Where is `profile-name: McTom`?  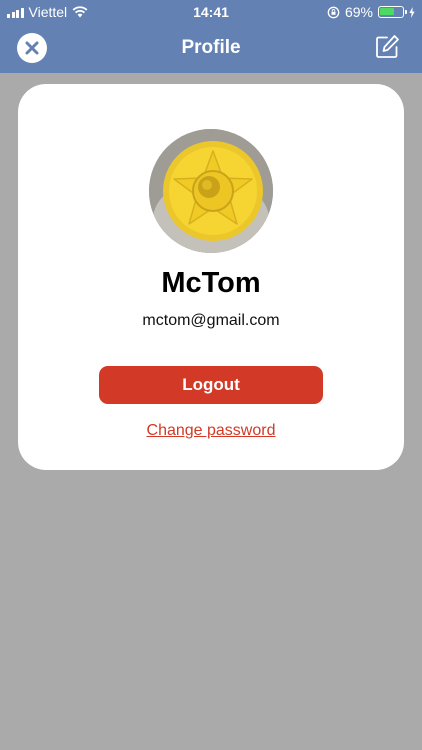 profile-name: McTom is located at coordinates (211, 283).